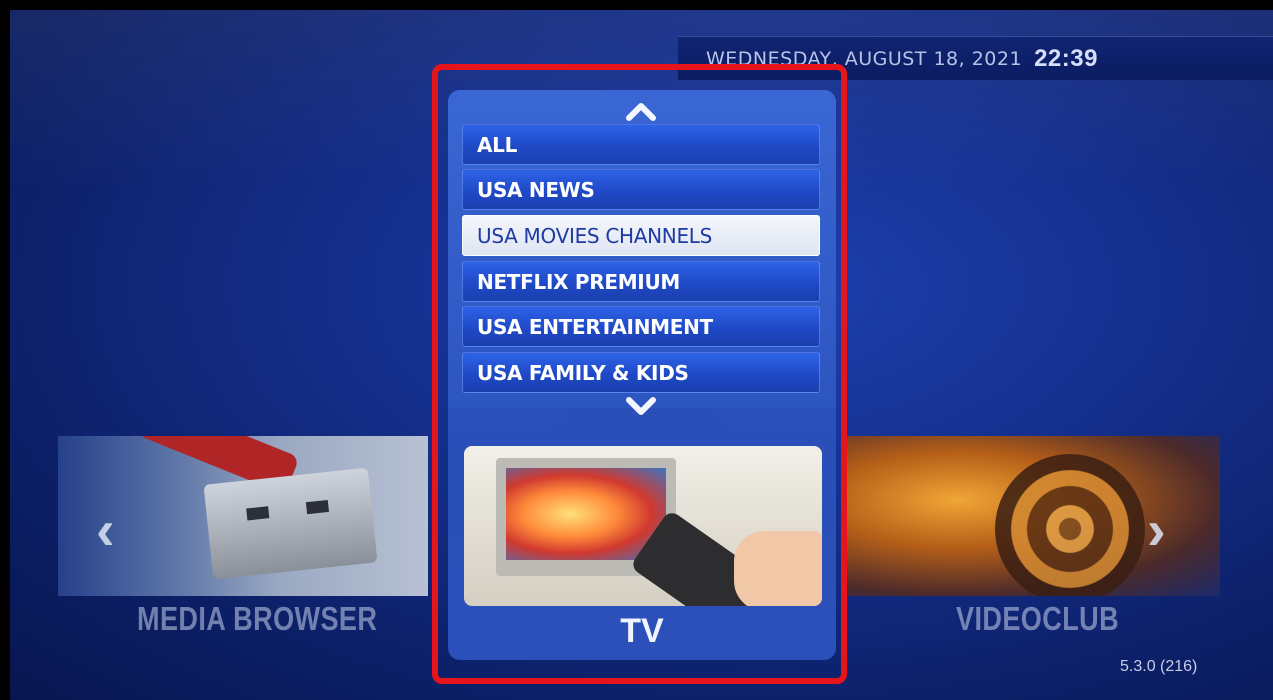 The image size is (1273, 700). What do you see at coordinates (257, 618) in the screenshot?
I see `media-browser-label: MEDIA BROWSER` at bounding box center [257, 618].